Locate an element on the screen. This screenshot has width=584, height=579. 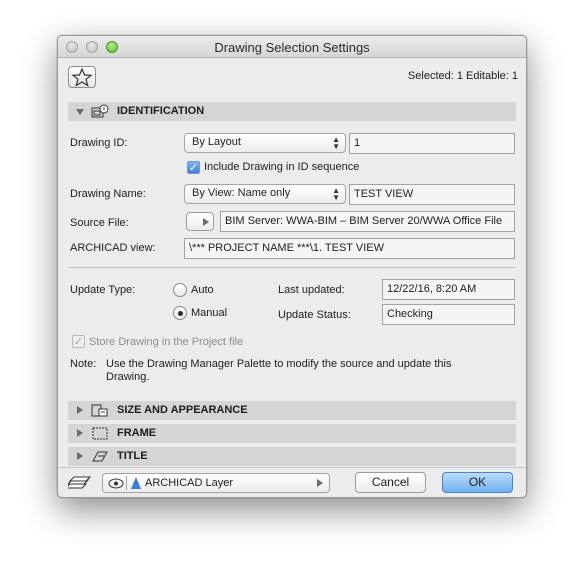
update-manual-radio is located at coordinates (180, 313).